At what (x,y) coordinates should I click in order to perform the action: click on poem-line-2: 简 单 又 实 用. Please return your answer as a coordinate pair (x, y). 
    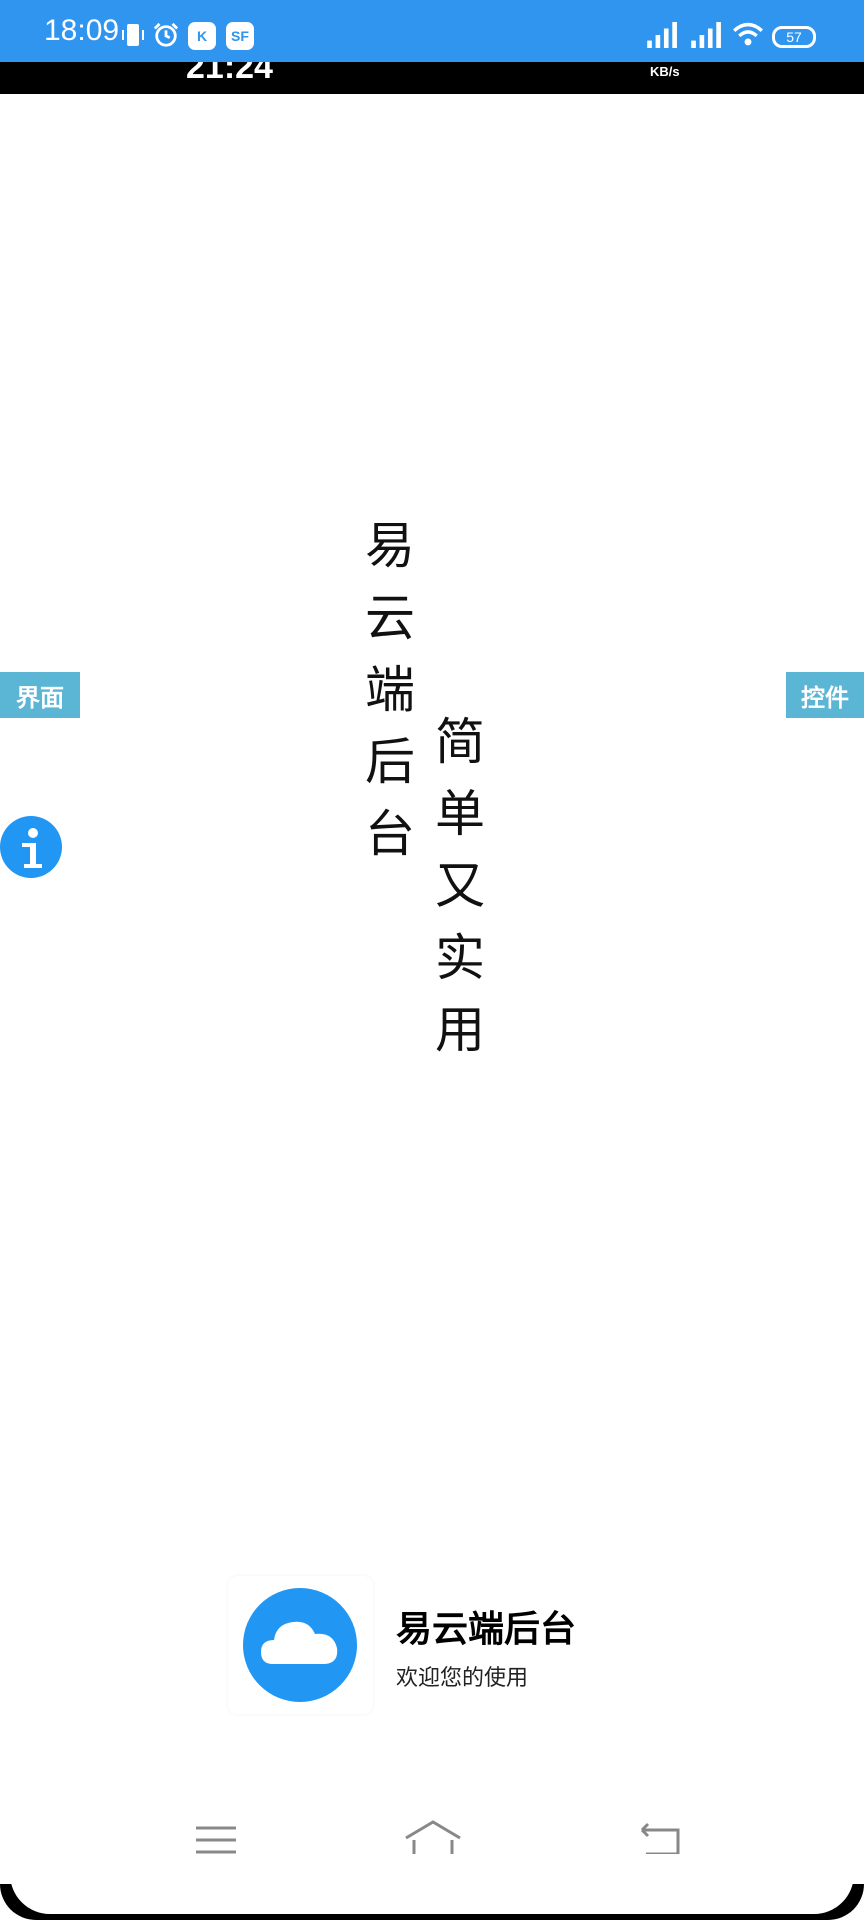
    Looking at the image, I should click on (460, 886).